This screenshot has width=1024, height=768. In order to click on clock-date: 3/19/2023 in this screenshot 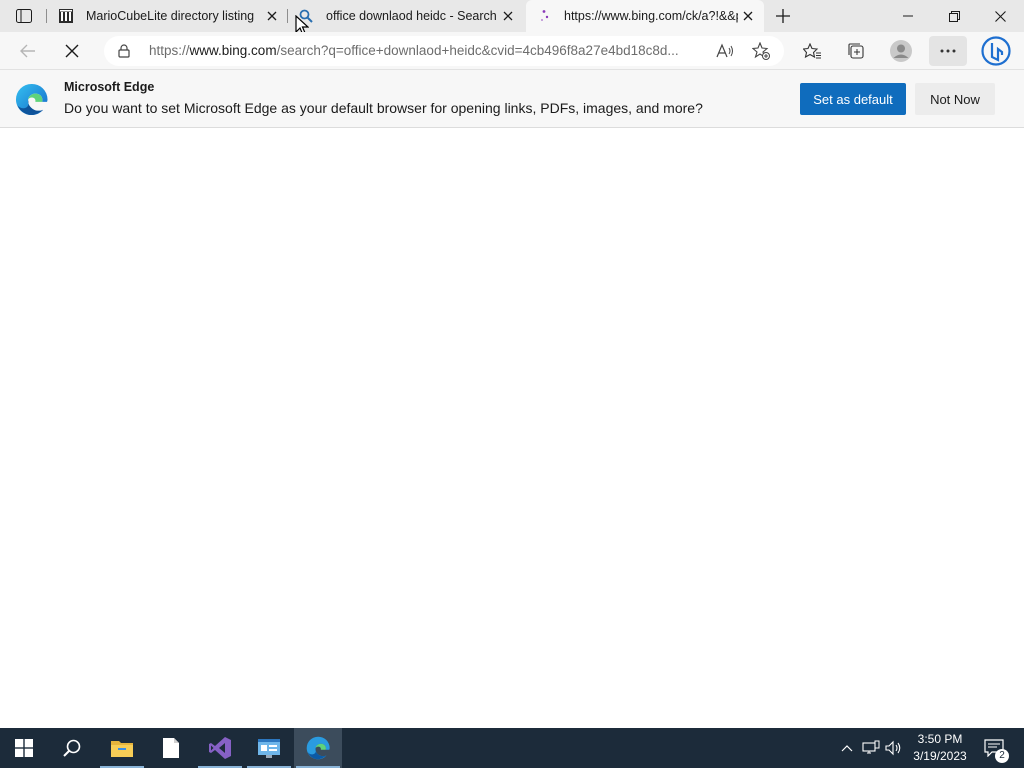, I will do `click(940, 756)`.